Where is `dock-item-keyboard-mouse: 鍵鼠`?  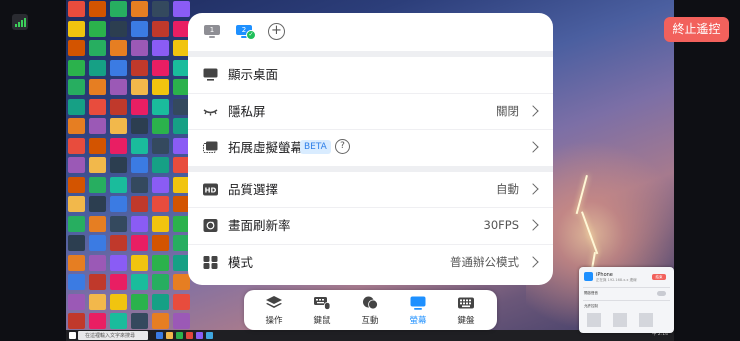 dock-item-keyboard-mouse: 鍵鼠 is located at coordinates (322, 310).